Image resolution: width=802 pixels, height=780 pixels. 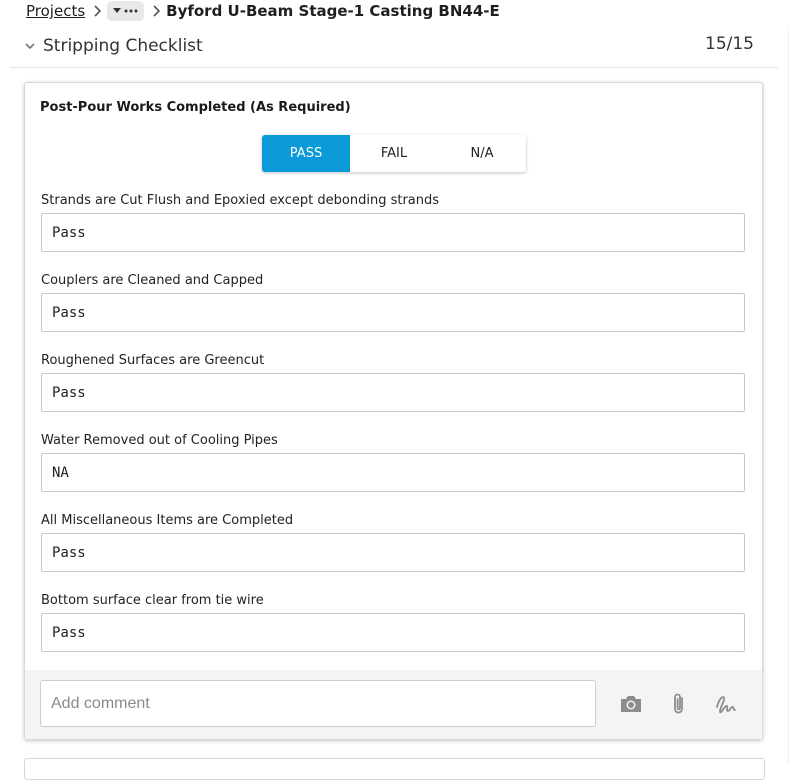 What do you see at coordinates (131, 11) in the screenshot?
I see `ellipsis-icon` at bounding box center [131, 11].